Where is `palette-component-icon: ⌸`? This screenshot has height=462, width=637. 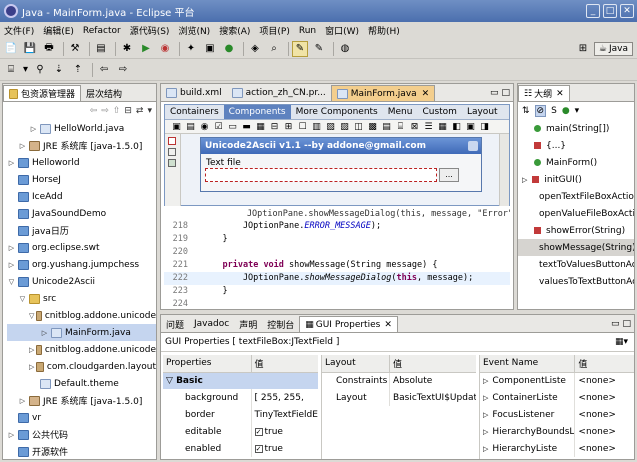 palette-component-icon: ⌸ is located at coordinates (400, 127).